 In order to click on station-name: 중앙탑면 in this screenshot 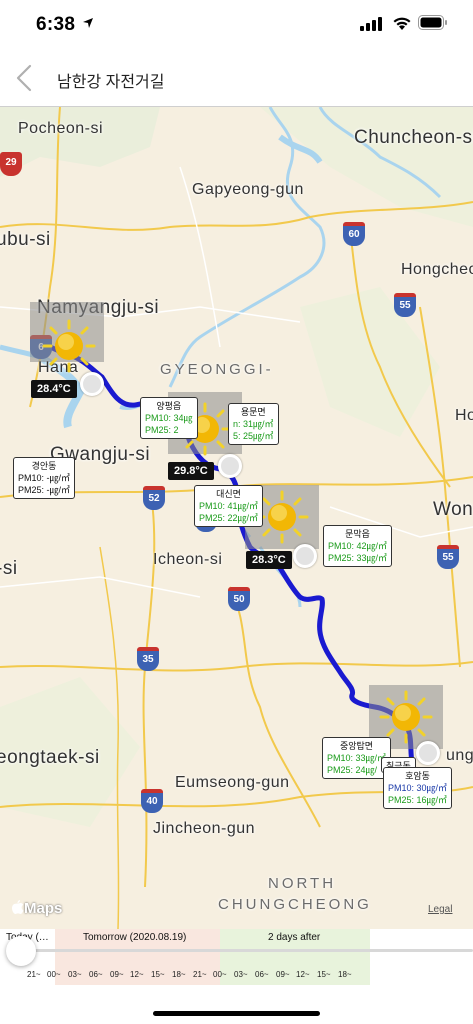, I will do `click(356, 746)`.